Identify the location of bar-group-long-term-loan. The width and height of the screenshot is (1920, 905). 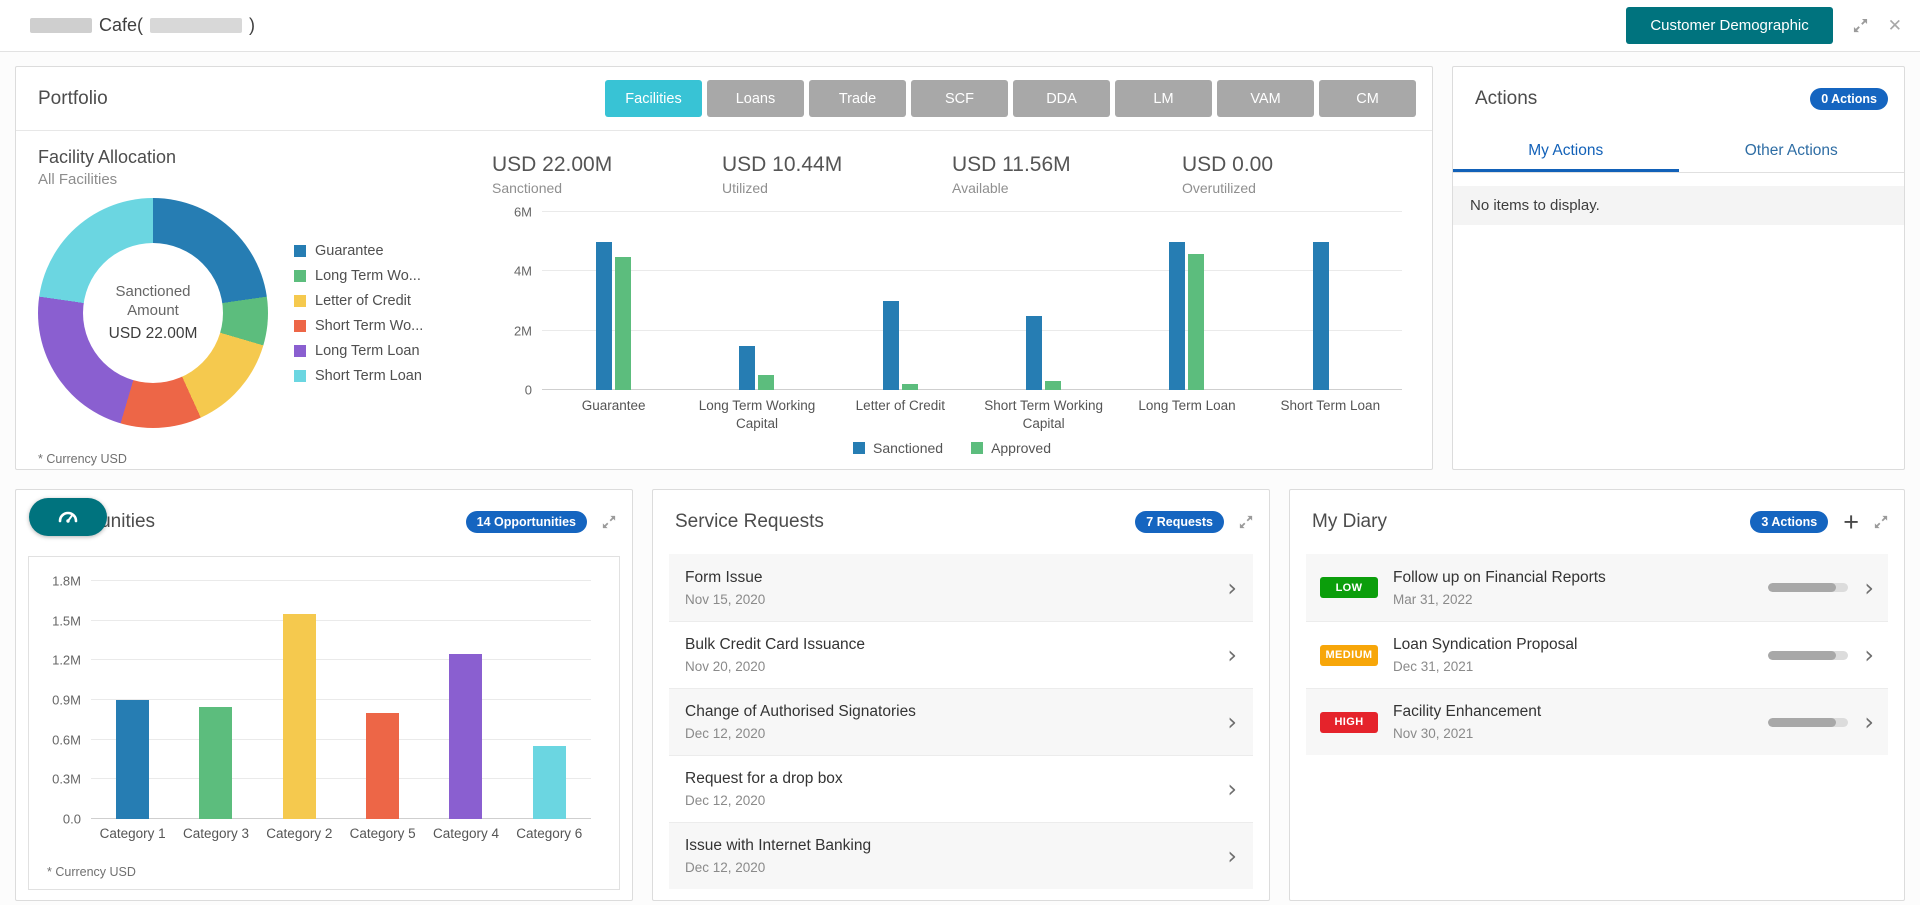
(1186, 301).